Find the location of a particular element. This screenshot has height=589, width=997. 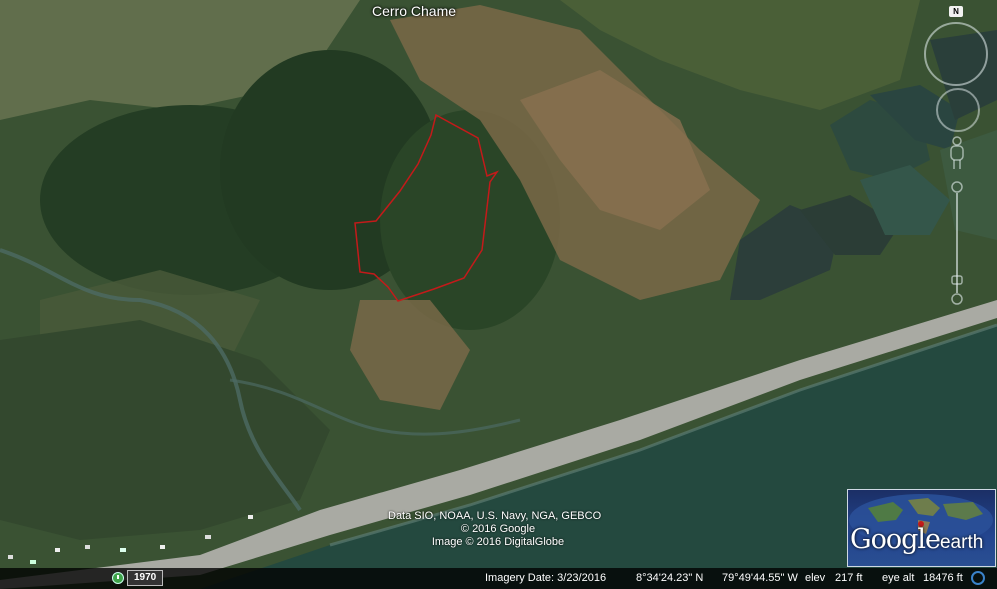

attribution-google-copyright: © 2016 Google is located at coordinates (498, 529).